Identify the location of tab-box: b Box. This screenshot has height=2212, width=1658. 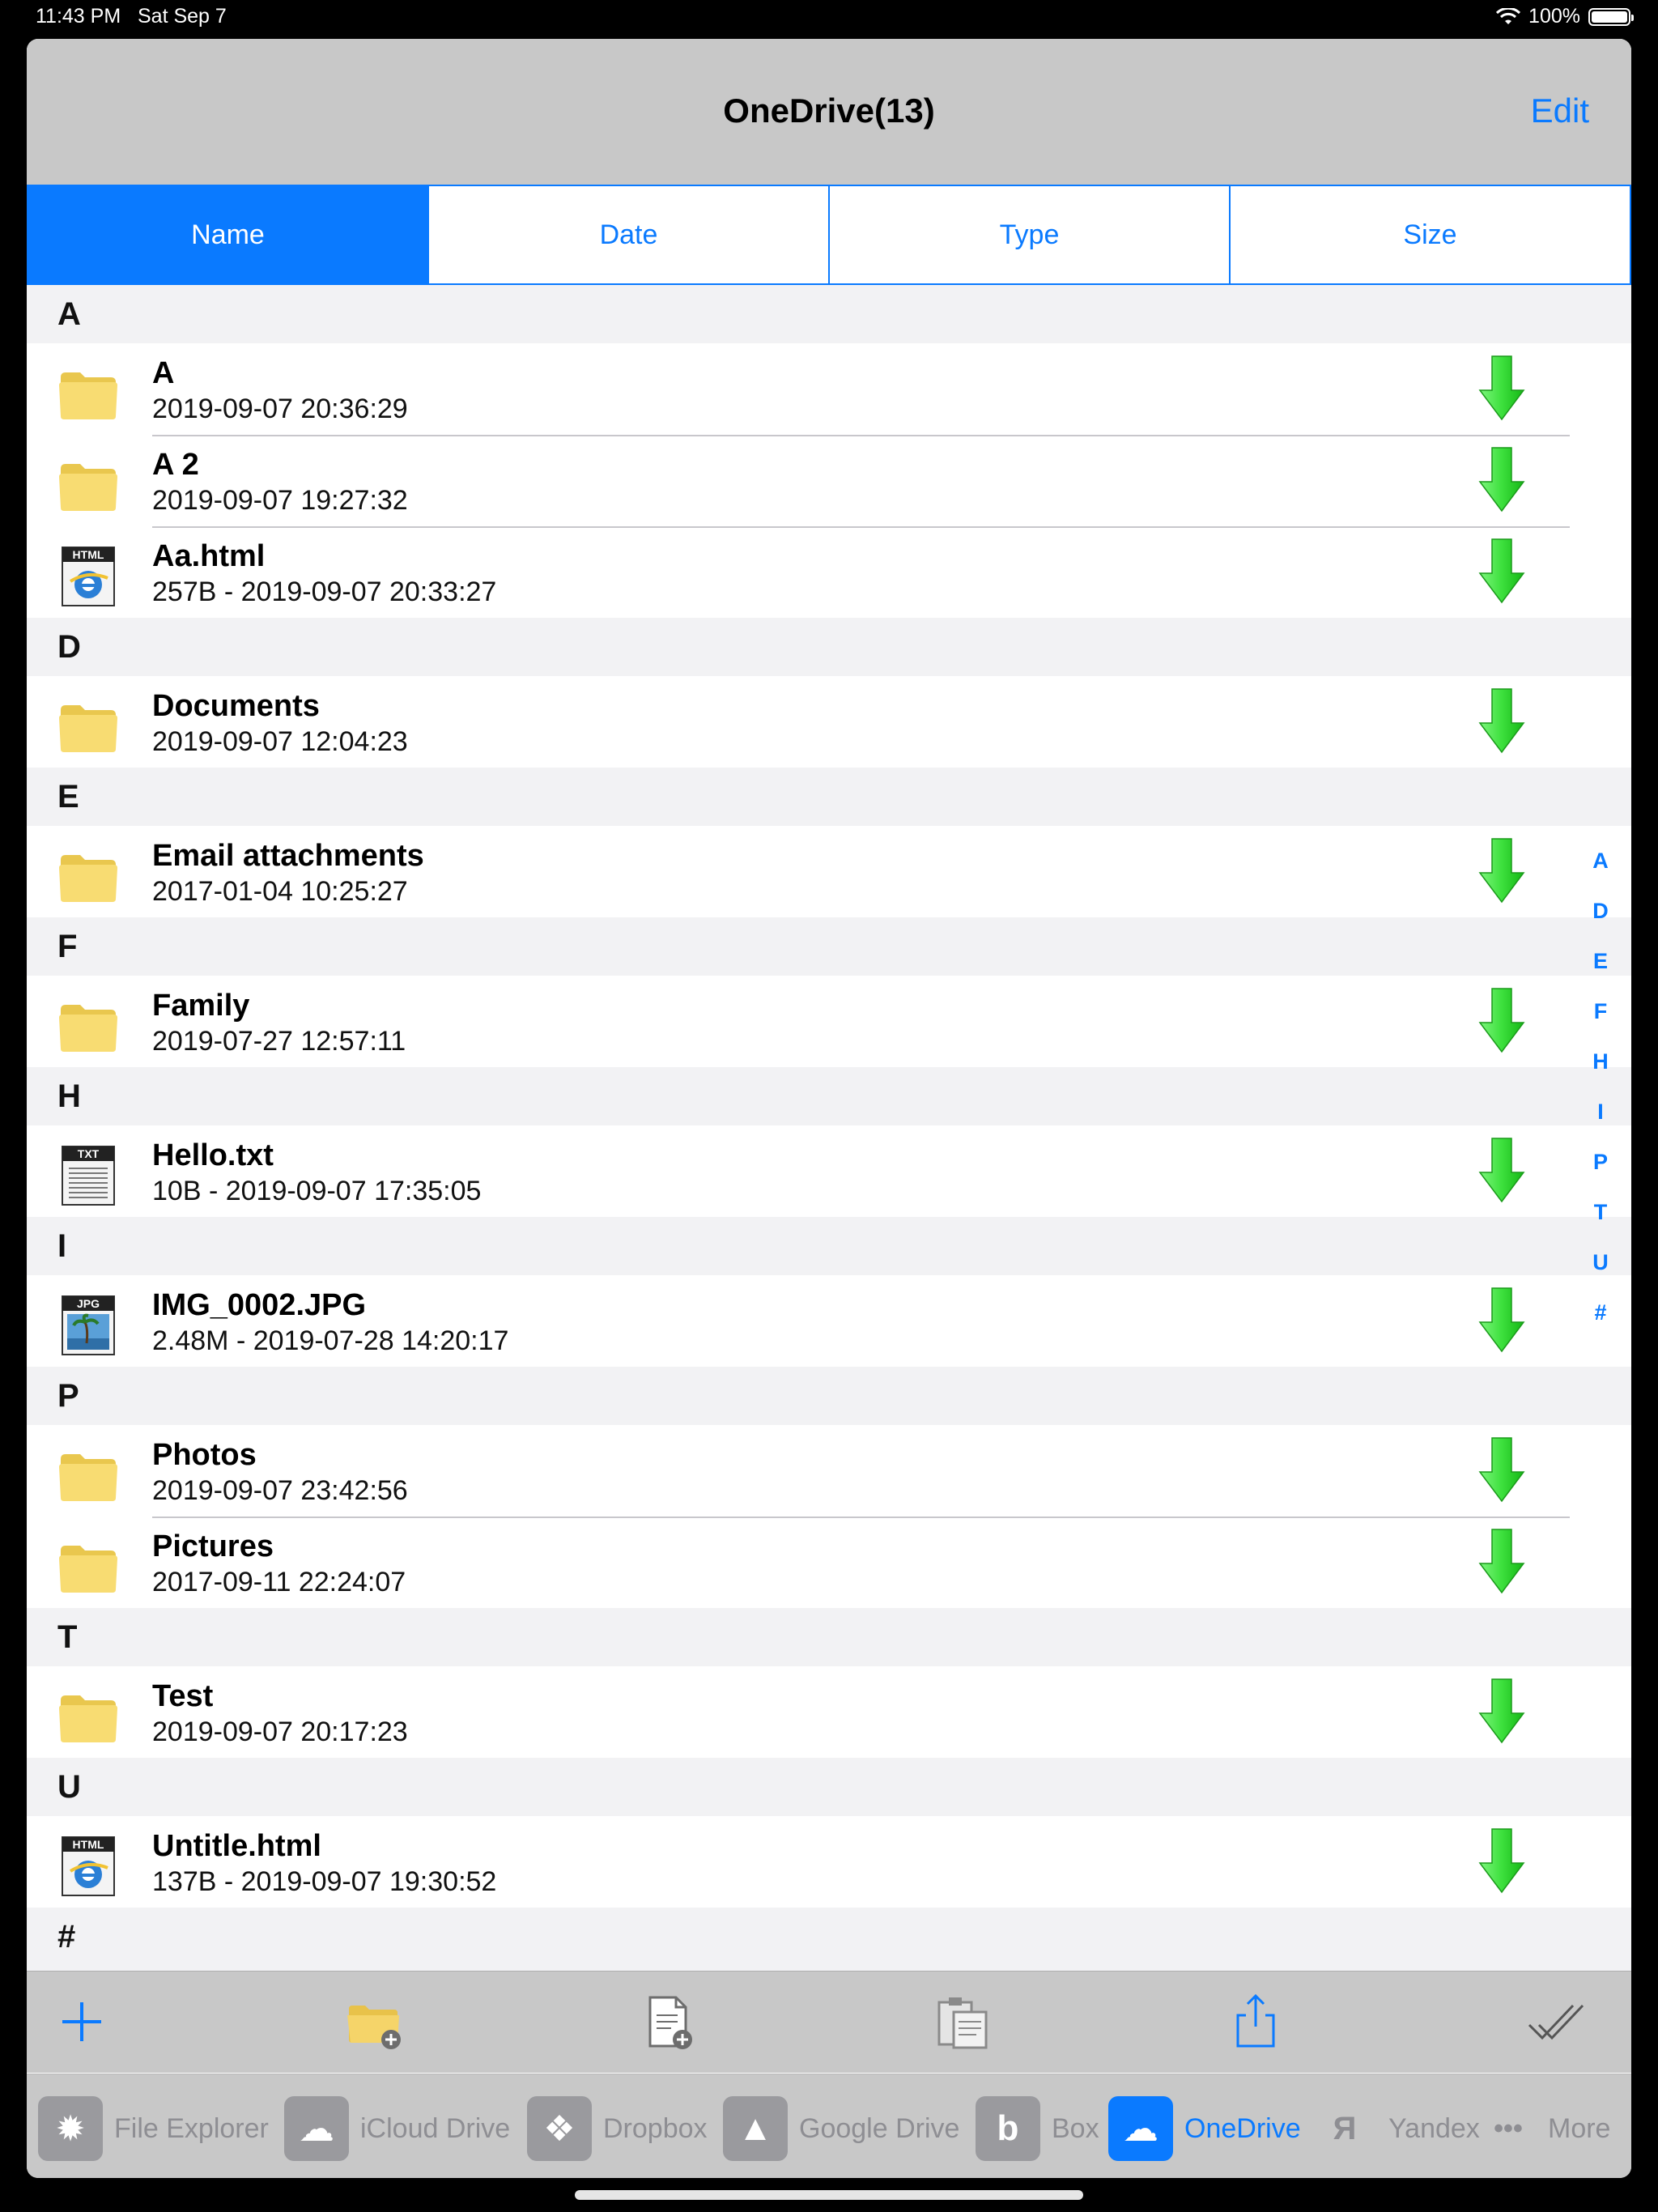
(1037, 2129).